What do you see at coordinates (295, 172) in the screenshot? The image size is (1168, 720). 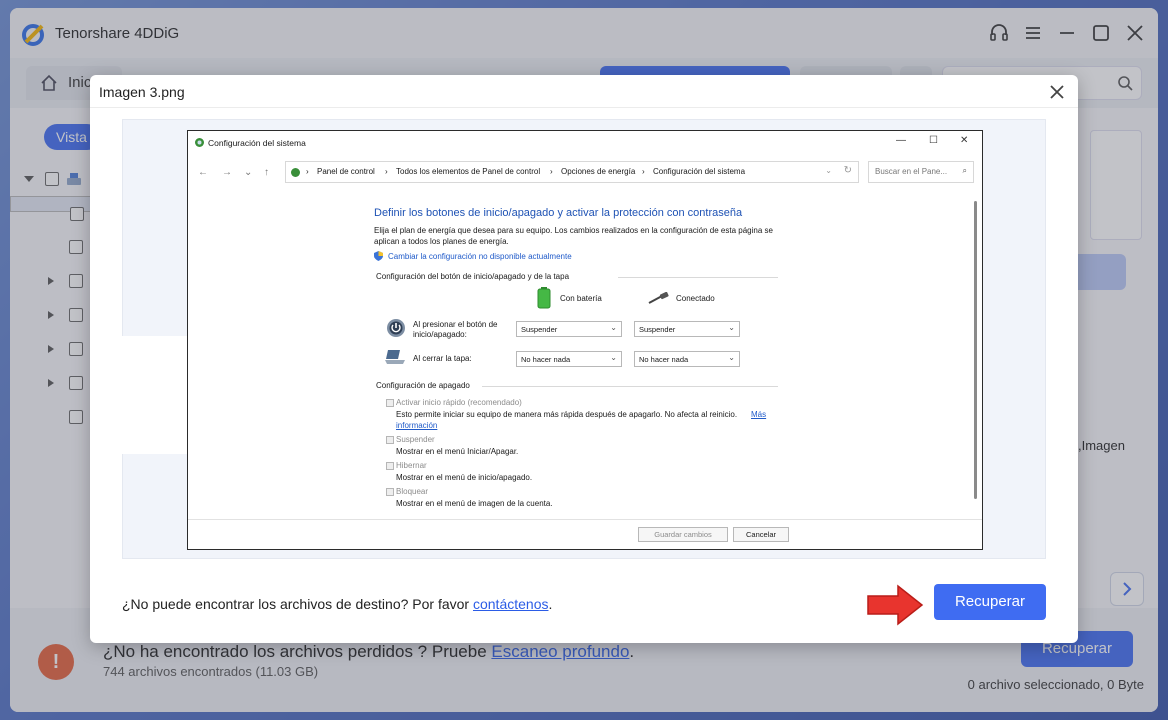 I see `control-panel-icon` at bounding box center [295, 172].